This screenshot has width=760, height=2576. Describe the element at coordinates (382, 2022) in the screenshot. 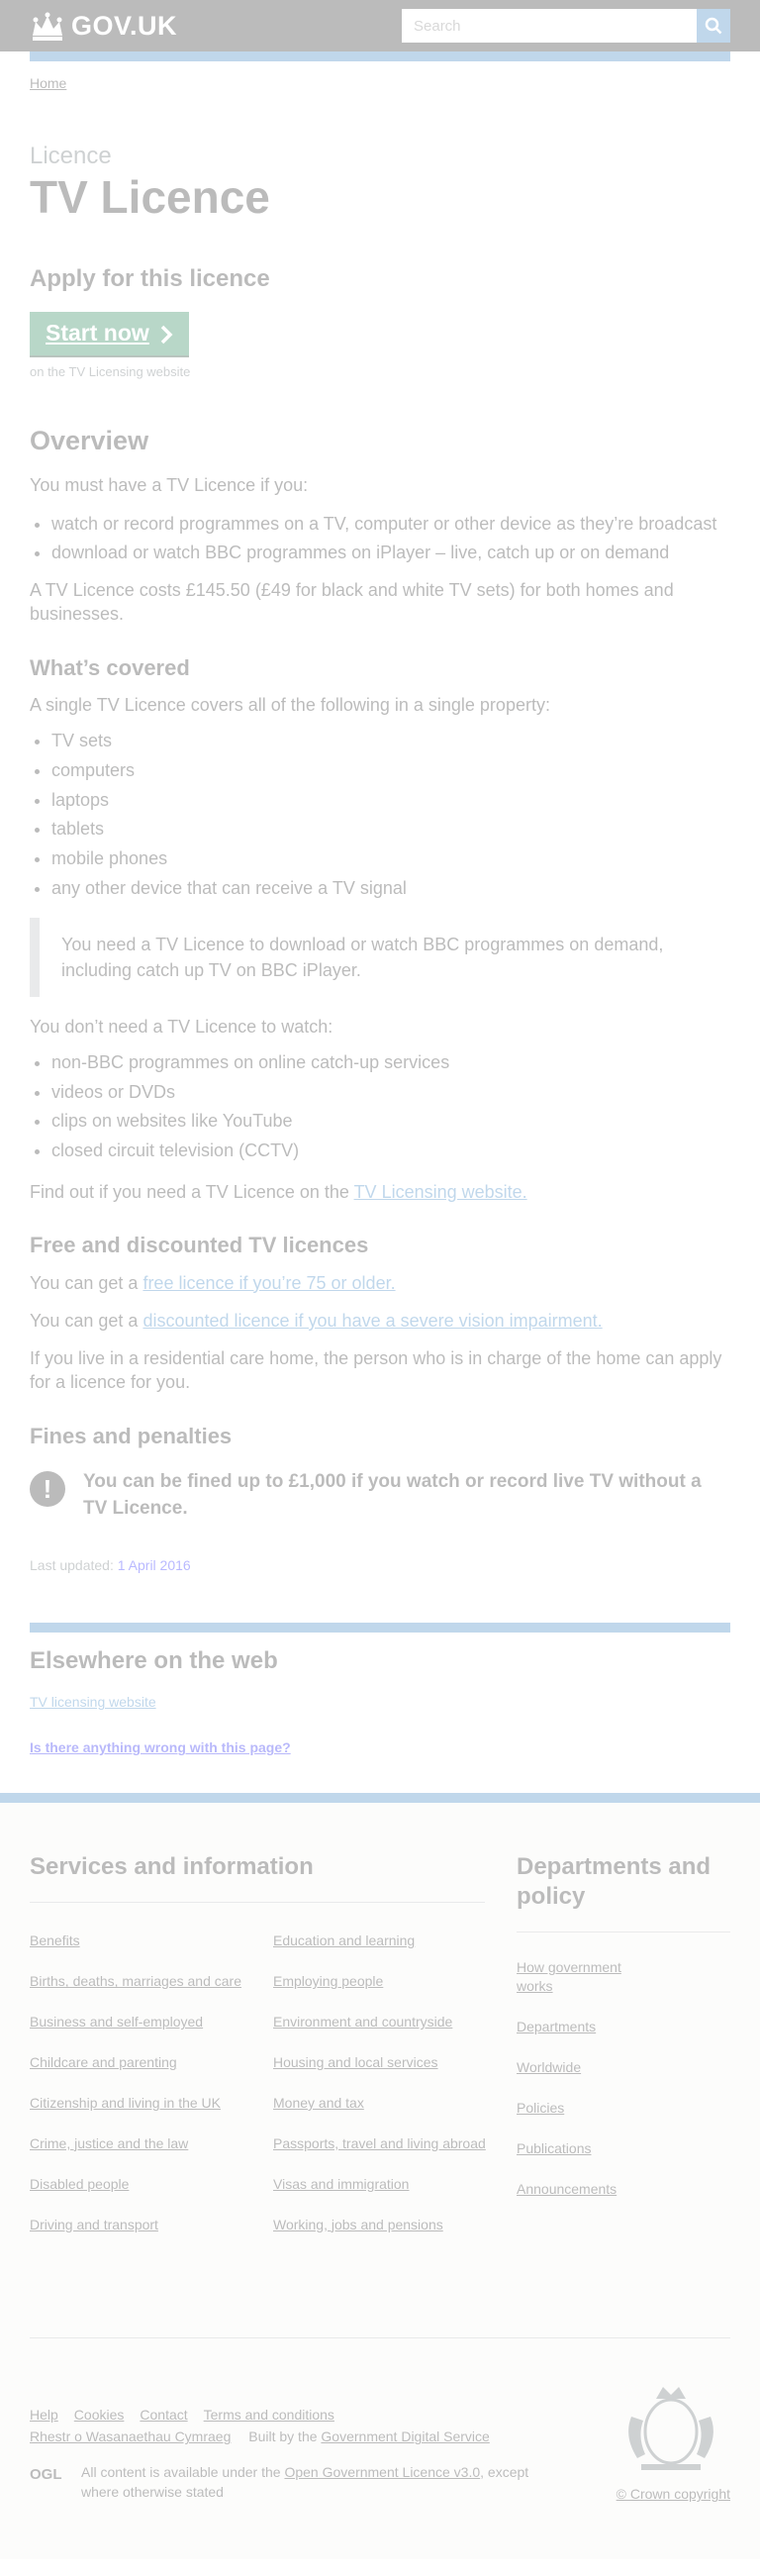

I see `footer-link: Environment and countryside` at that location.